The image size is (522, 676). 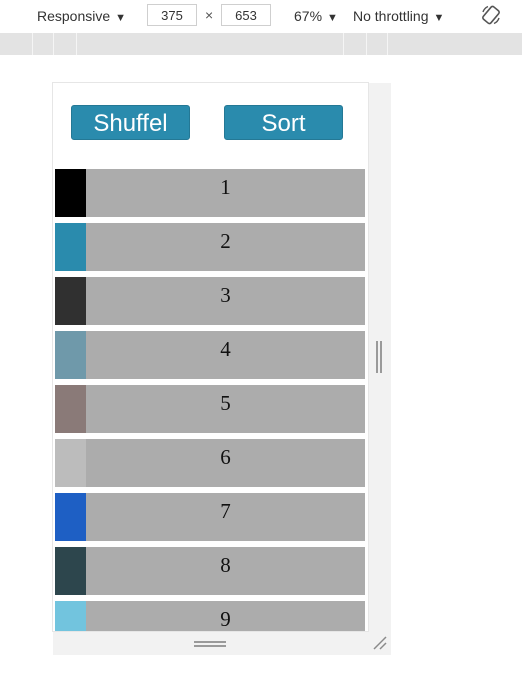 What do you see at coordinates (491, 15) in the screenshot?
I see `rotate-icon` at bounding box center [491, 15].